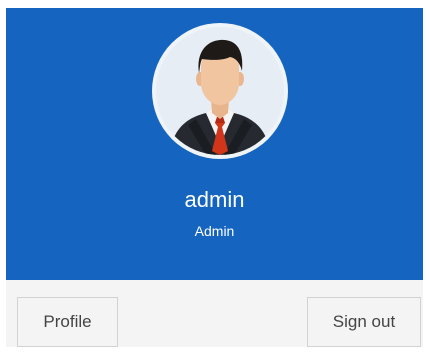  I want to click on sign-out-button: Sign out, so click(364, 322).